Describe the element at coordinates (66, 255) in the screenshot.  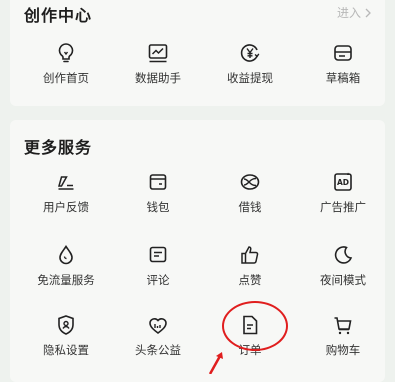
I see `drop-icon` at that location.